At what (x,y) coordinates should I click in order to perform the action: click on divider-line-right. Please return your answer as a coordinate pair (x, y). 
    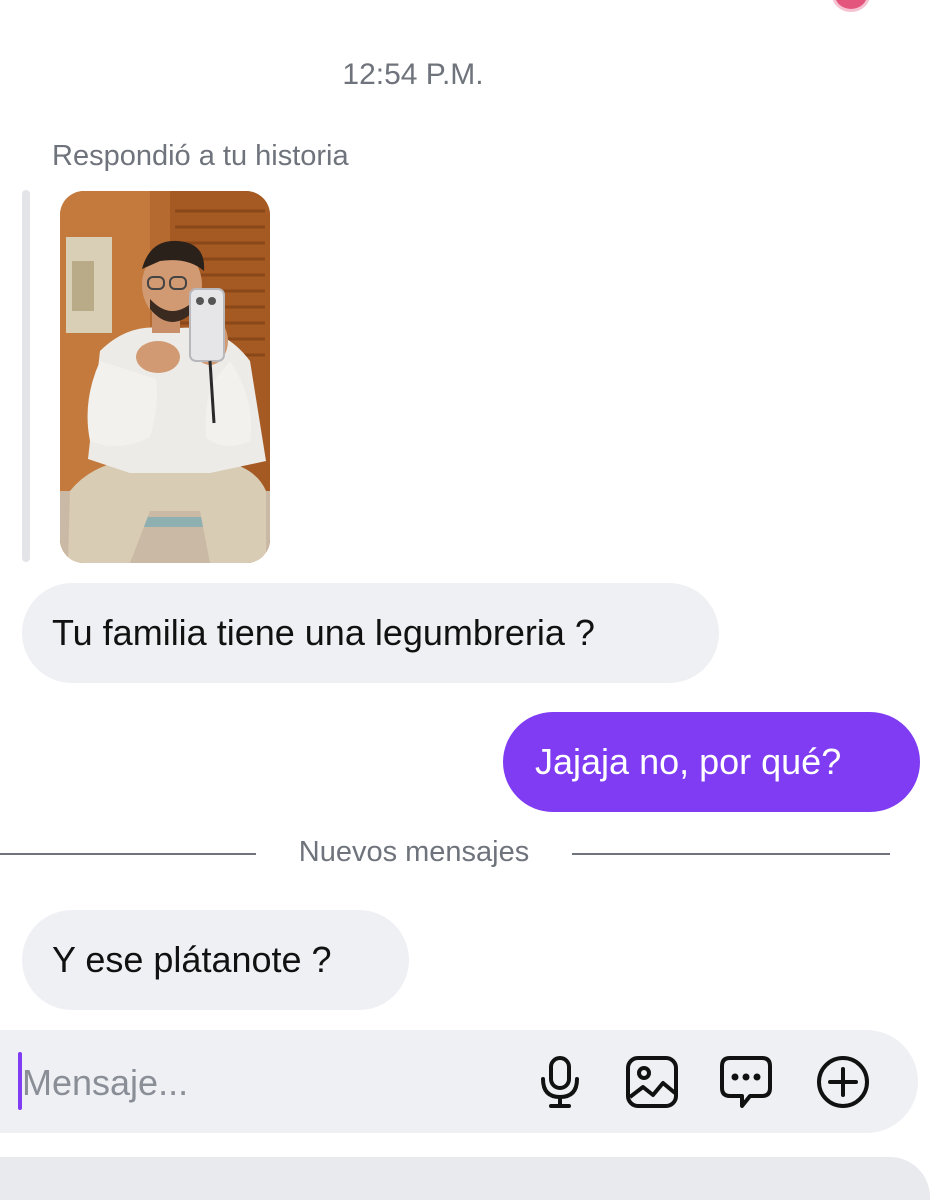
    Looking at the image, I should click on (731, 854).